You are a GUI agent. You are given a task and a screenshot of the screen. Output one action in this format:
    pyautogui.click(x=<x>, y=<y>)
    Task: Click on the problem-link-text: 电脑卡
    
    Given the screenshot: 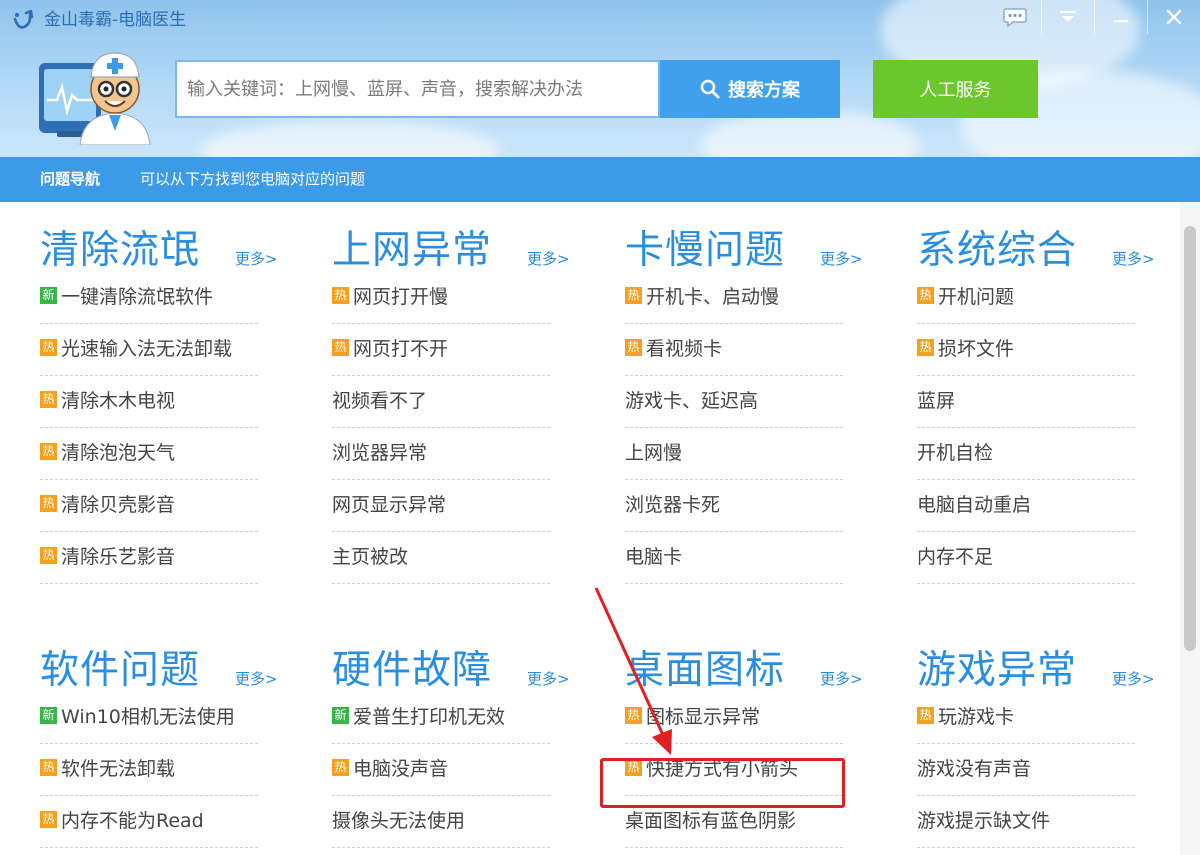 What is the action you would take?
    pyautogui.click(x=654, y=557)
    